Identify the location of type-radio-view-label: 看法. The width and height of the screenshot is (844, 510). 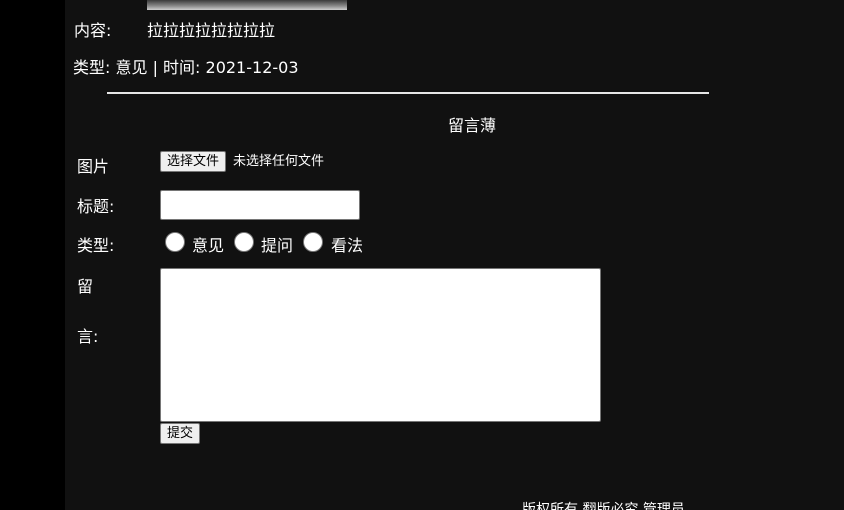
(347, 245).